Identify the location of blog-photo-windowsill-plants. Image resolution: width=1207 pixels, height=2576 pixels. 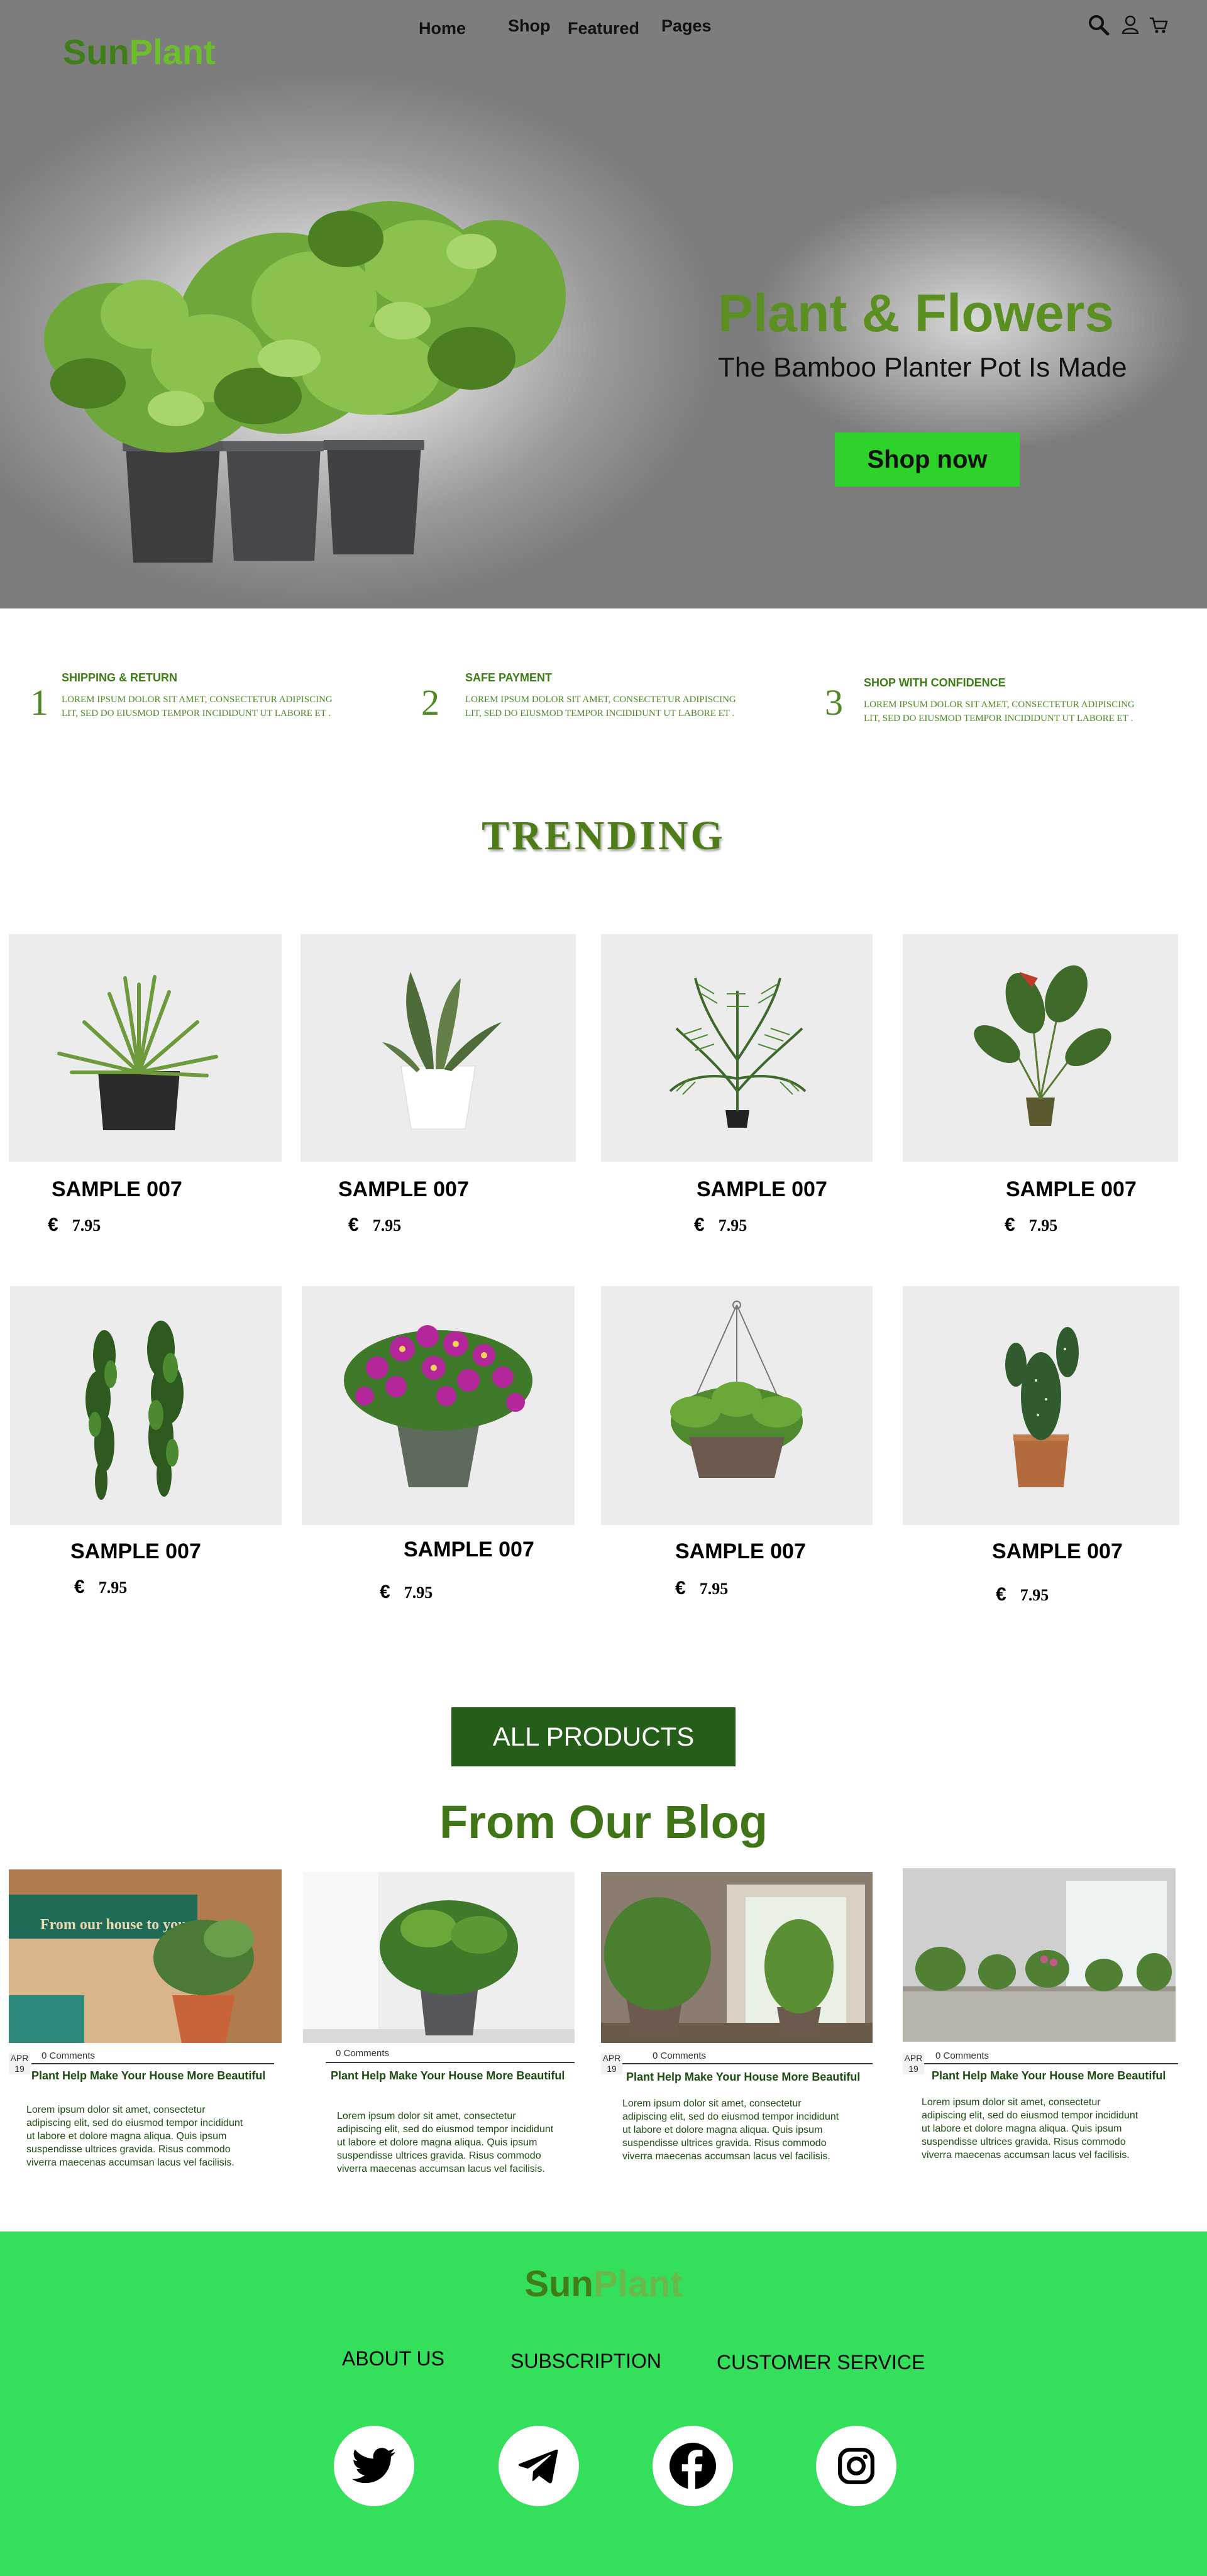
(1039, 1955).